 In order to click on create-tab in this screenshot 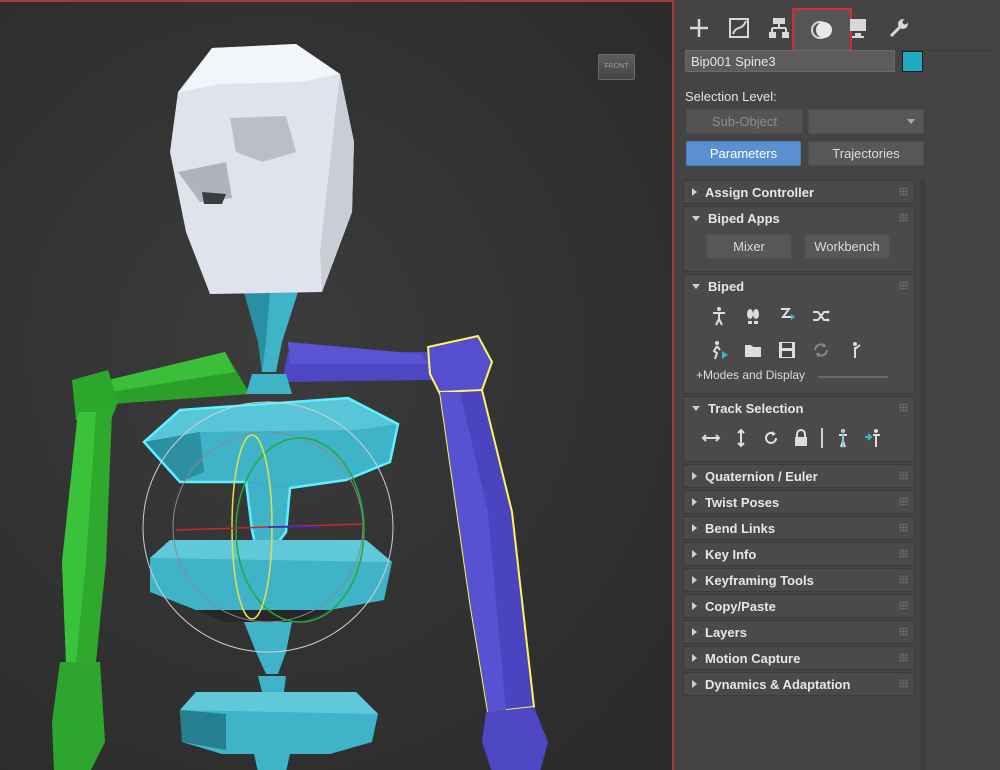, I will do `click(699, 28)`.